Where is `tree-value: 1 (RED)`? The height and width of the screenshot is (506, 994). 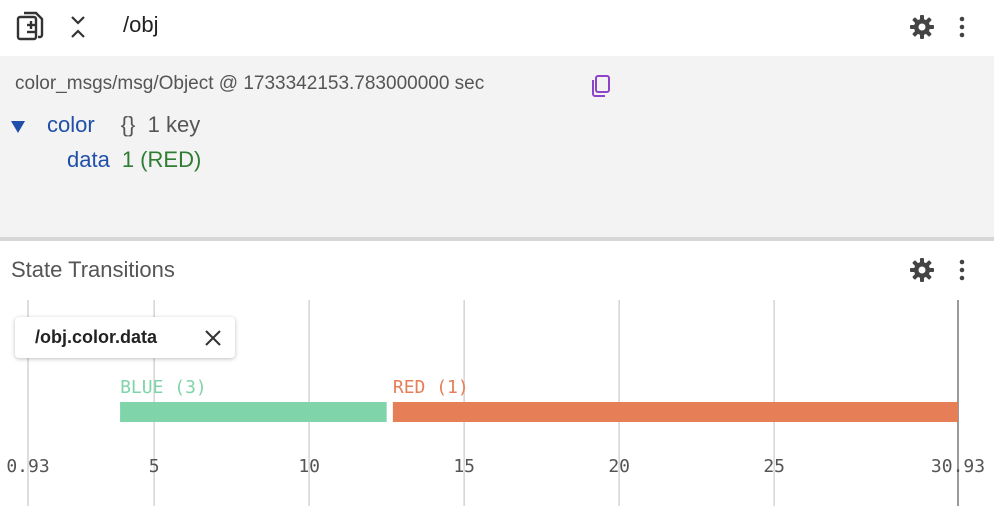
tree-value: 1 (RED) is located at coordinates (161, 159).